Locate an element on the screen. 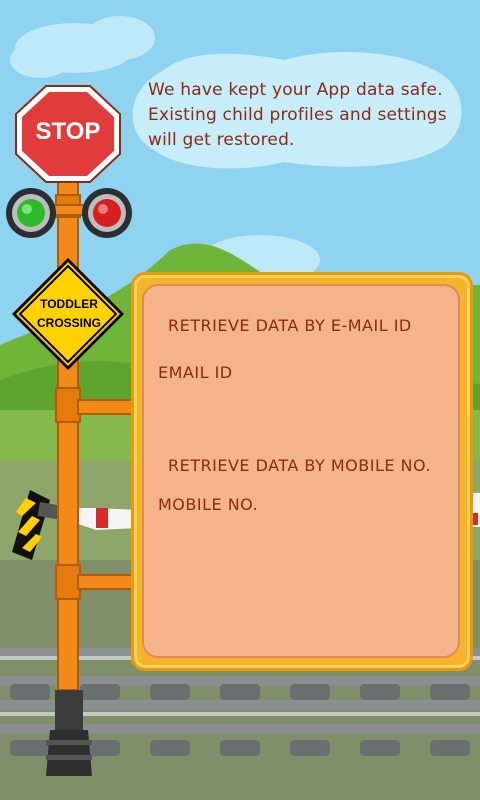 The image size is (480, 800). message-line-1: We have kept your App data safe. is located at coordinates (295, 90).